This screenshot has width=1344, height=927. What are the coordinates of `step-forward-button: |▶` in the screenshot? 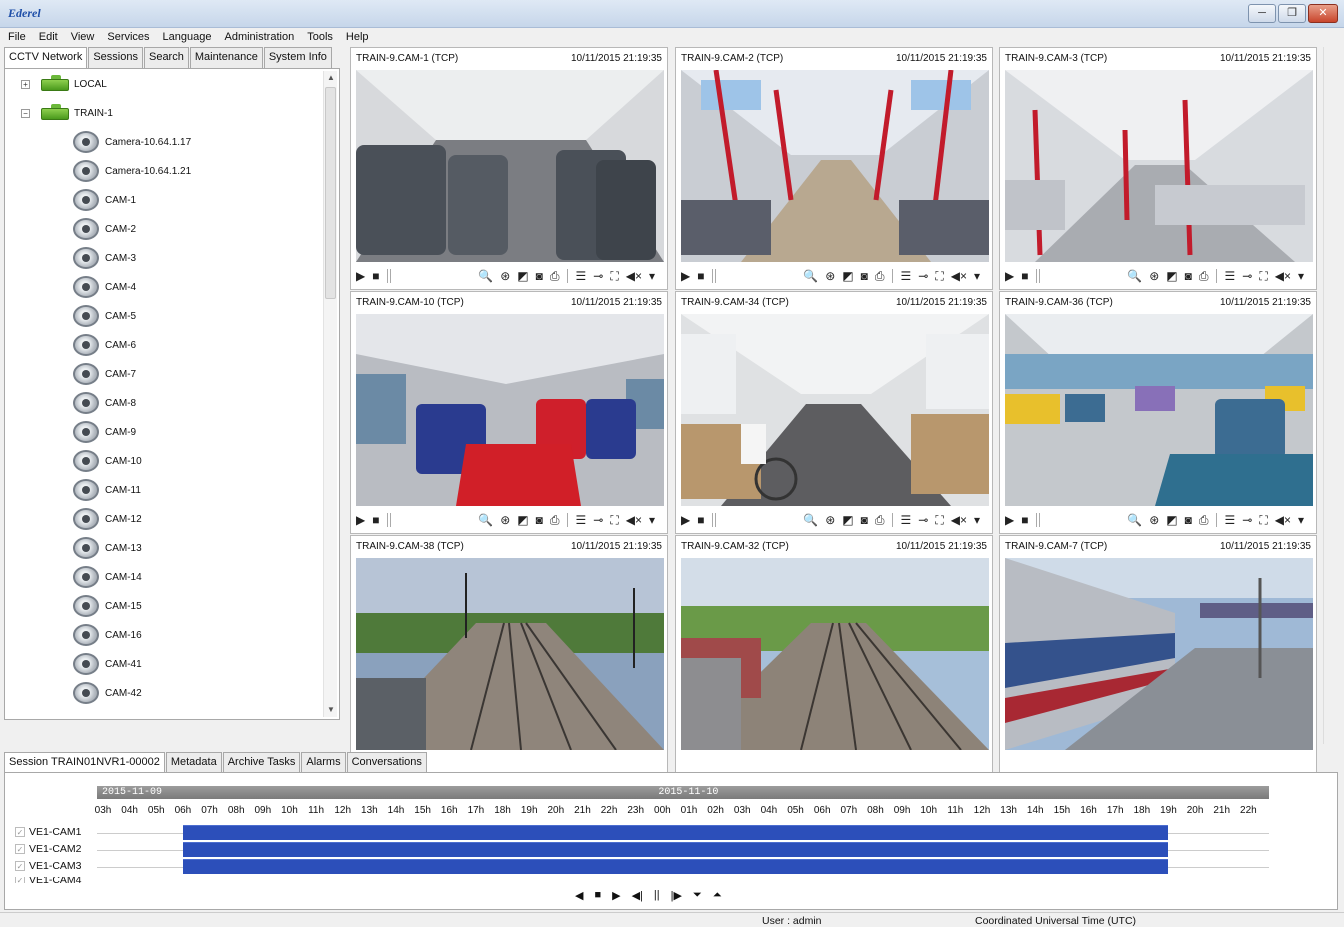 It's located at (676, 895).